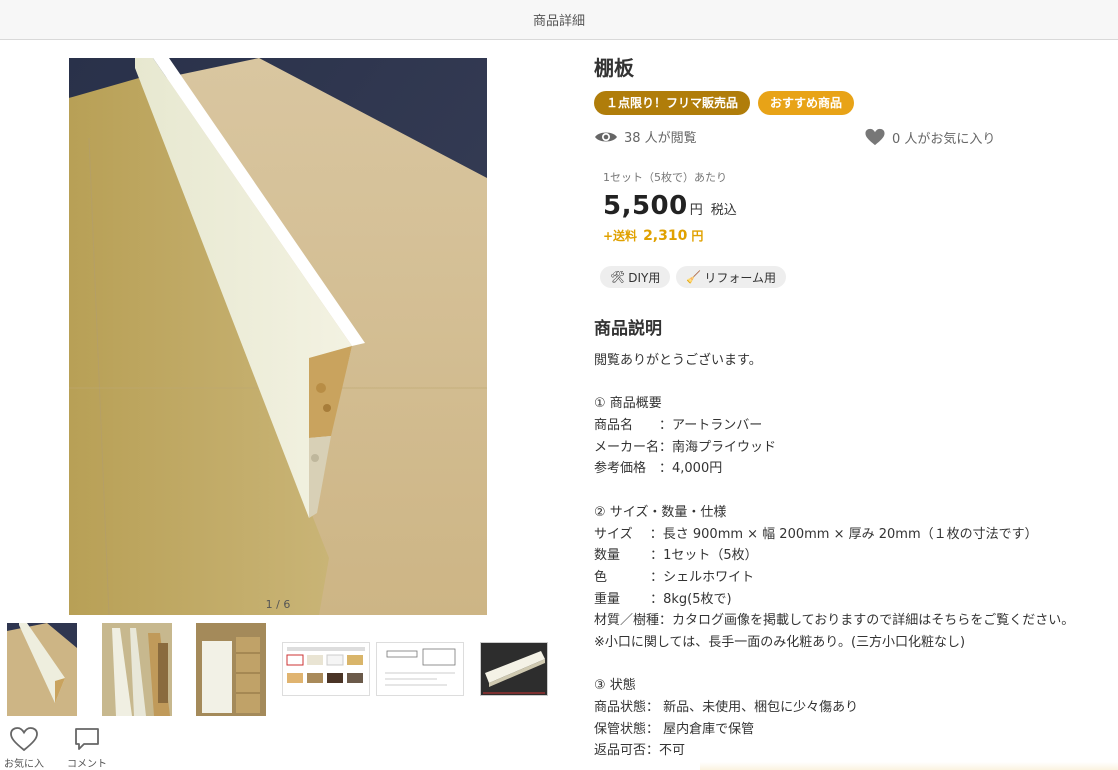 Image resolution: width=1118 pixels, height=770 pixels. What do you see at coordinates (696, 210) in the screenshot?
I see `price-currency: 円` at bounding box center [696, 210].